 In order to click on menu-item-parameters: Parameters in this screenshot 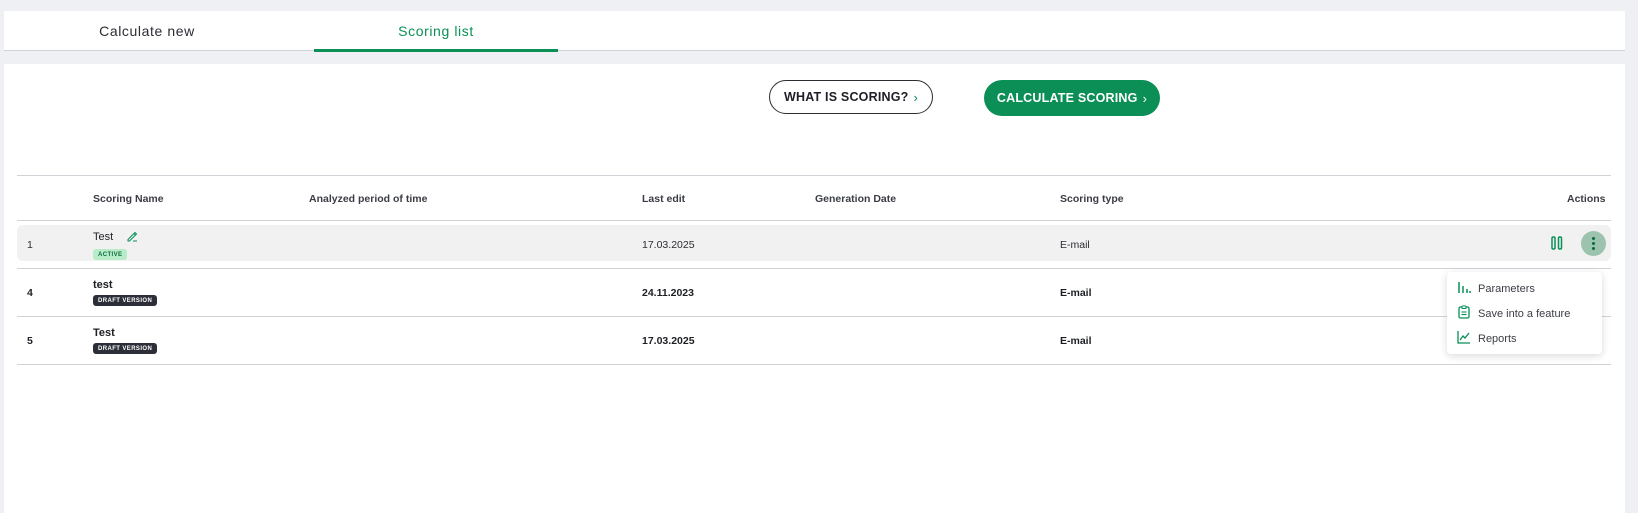, I will do `click(1524, 288)`.